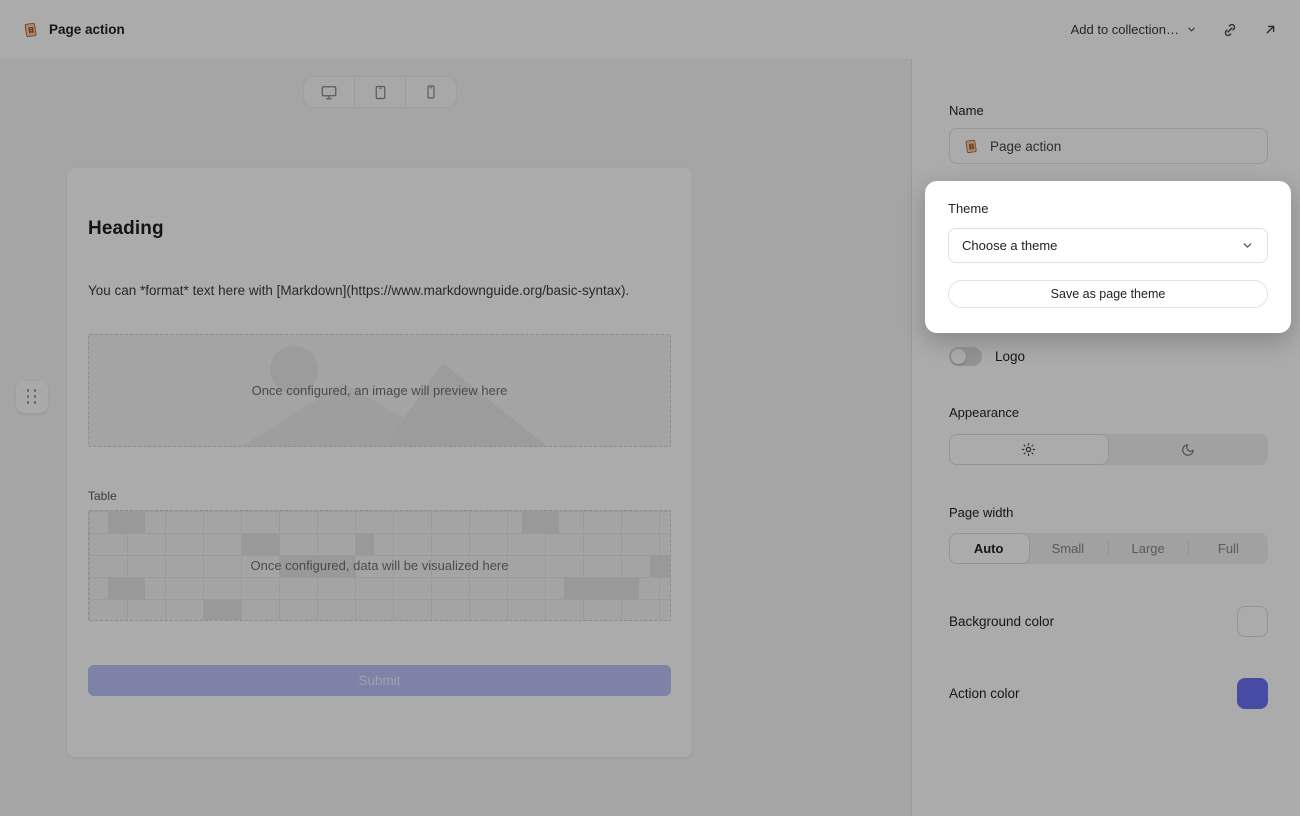 This screenshot has width=1300, height=816. I want to click on chevron-down-icon, so click(1247, 245).